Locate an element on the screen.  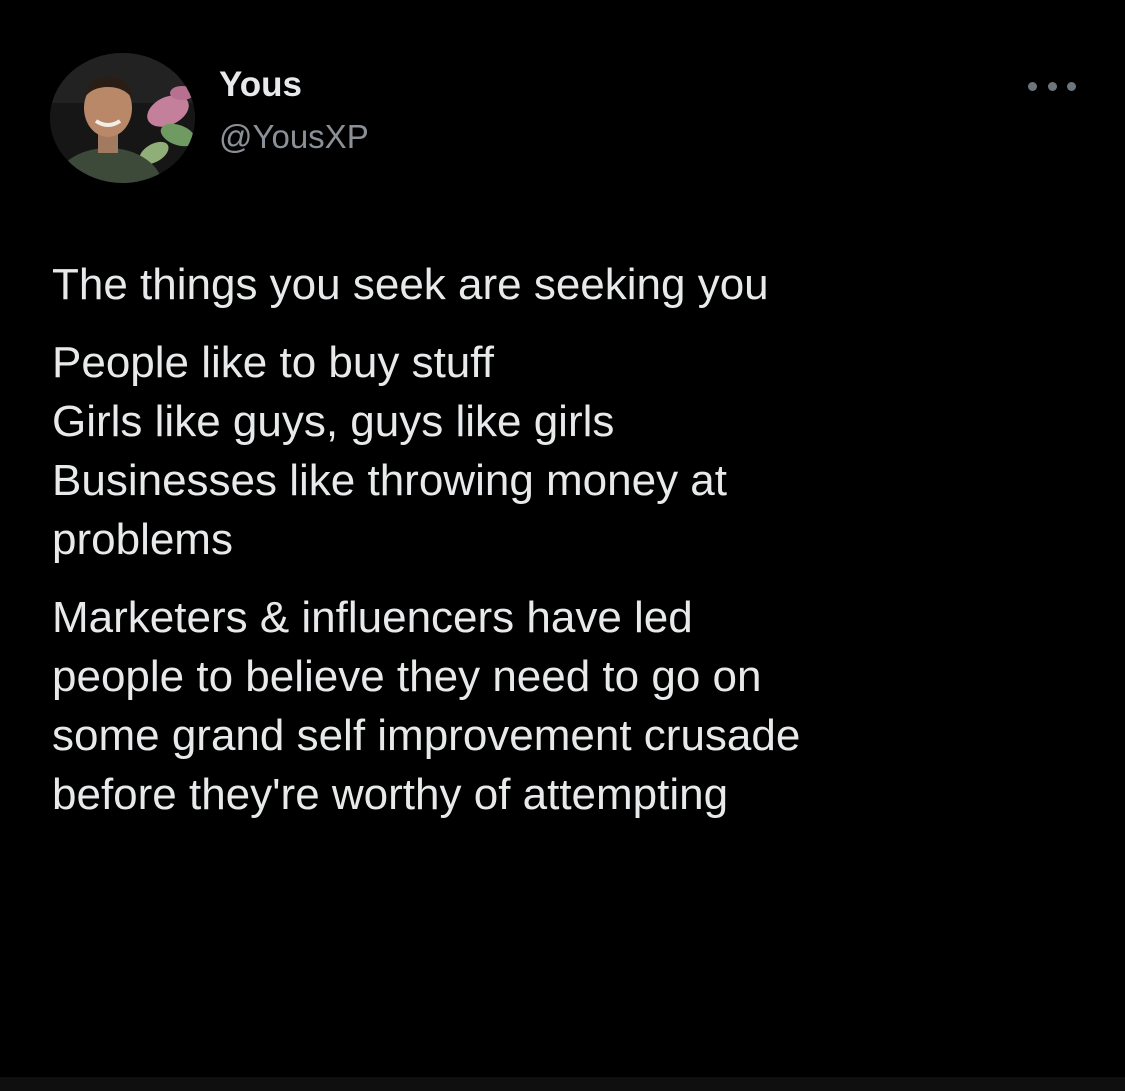
tweet-line: some grand self improvement crusade is located at coordinates (426, 735).